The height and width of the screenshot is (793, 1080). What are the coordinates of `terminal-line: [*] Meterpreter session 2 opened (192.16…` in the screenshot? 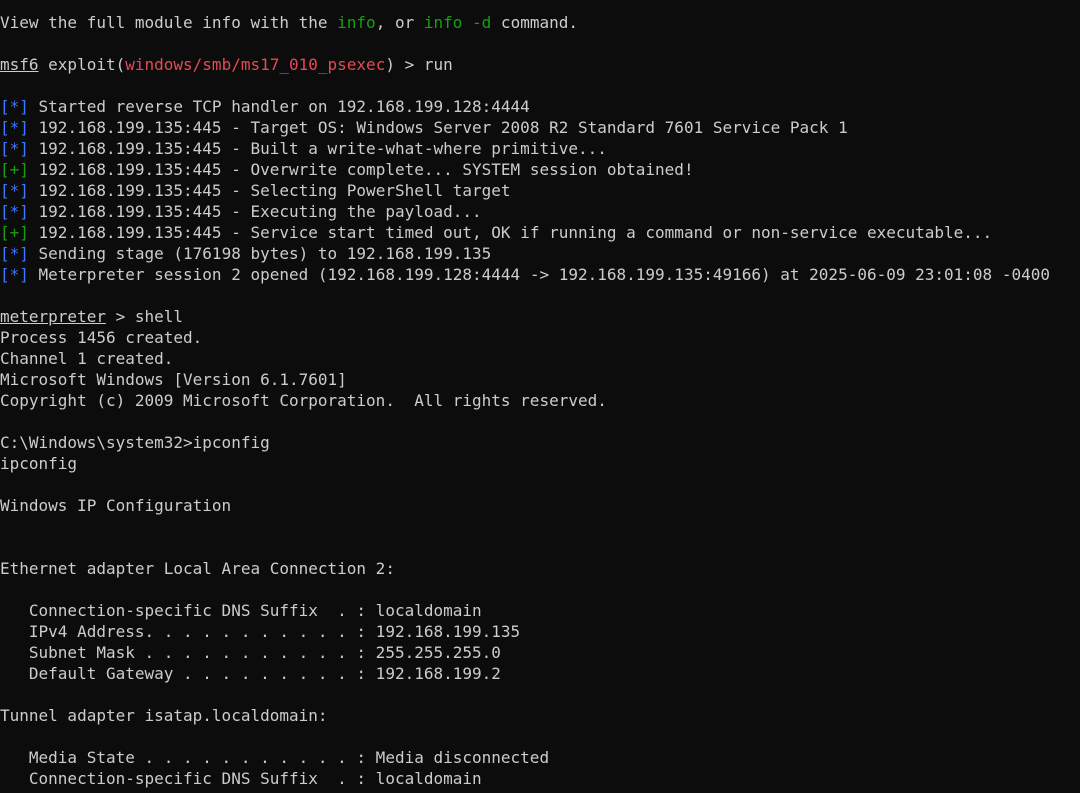 It's located at (540, 274).